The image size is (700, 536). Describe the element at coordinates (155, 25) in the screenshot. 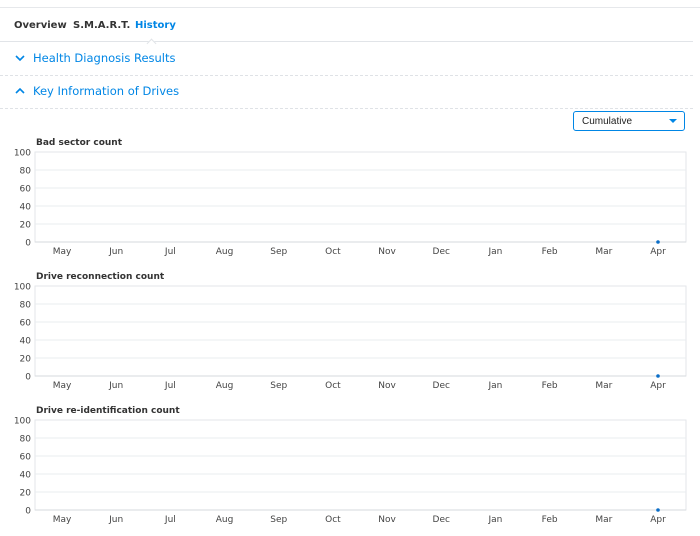

I see `tab-history: History` at that location.